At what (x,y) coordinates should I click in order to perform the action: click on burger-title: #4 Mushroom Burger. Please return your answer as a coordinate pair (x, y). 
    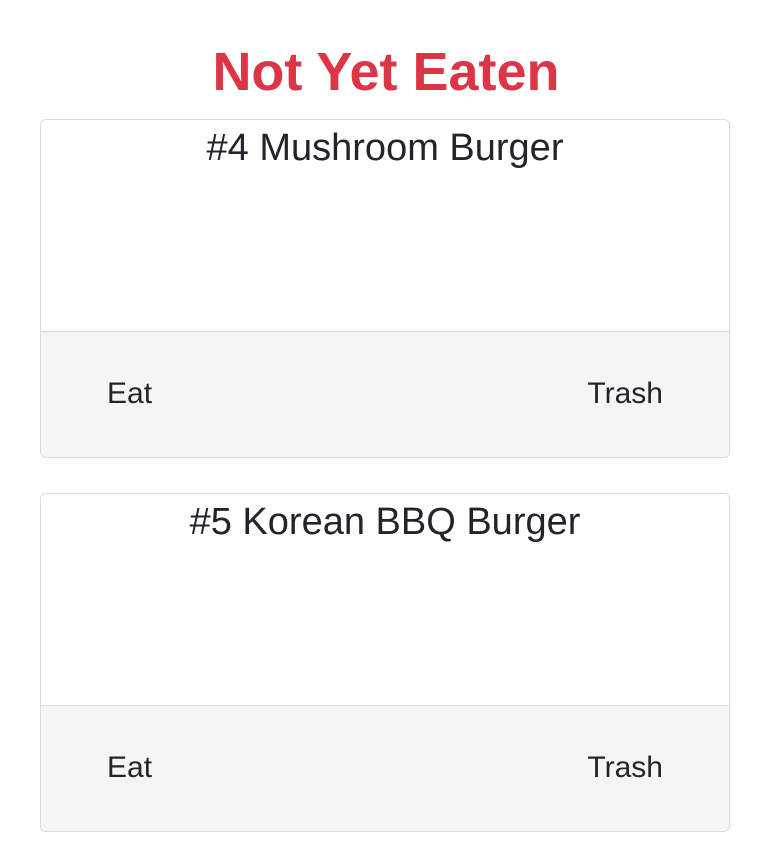
    Looking at the image, I should click on (385, 148).